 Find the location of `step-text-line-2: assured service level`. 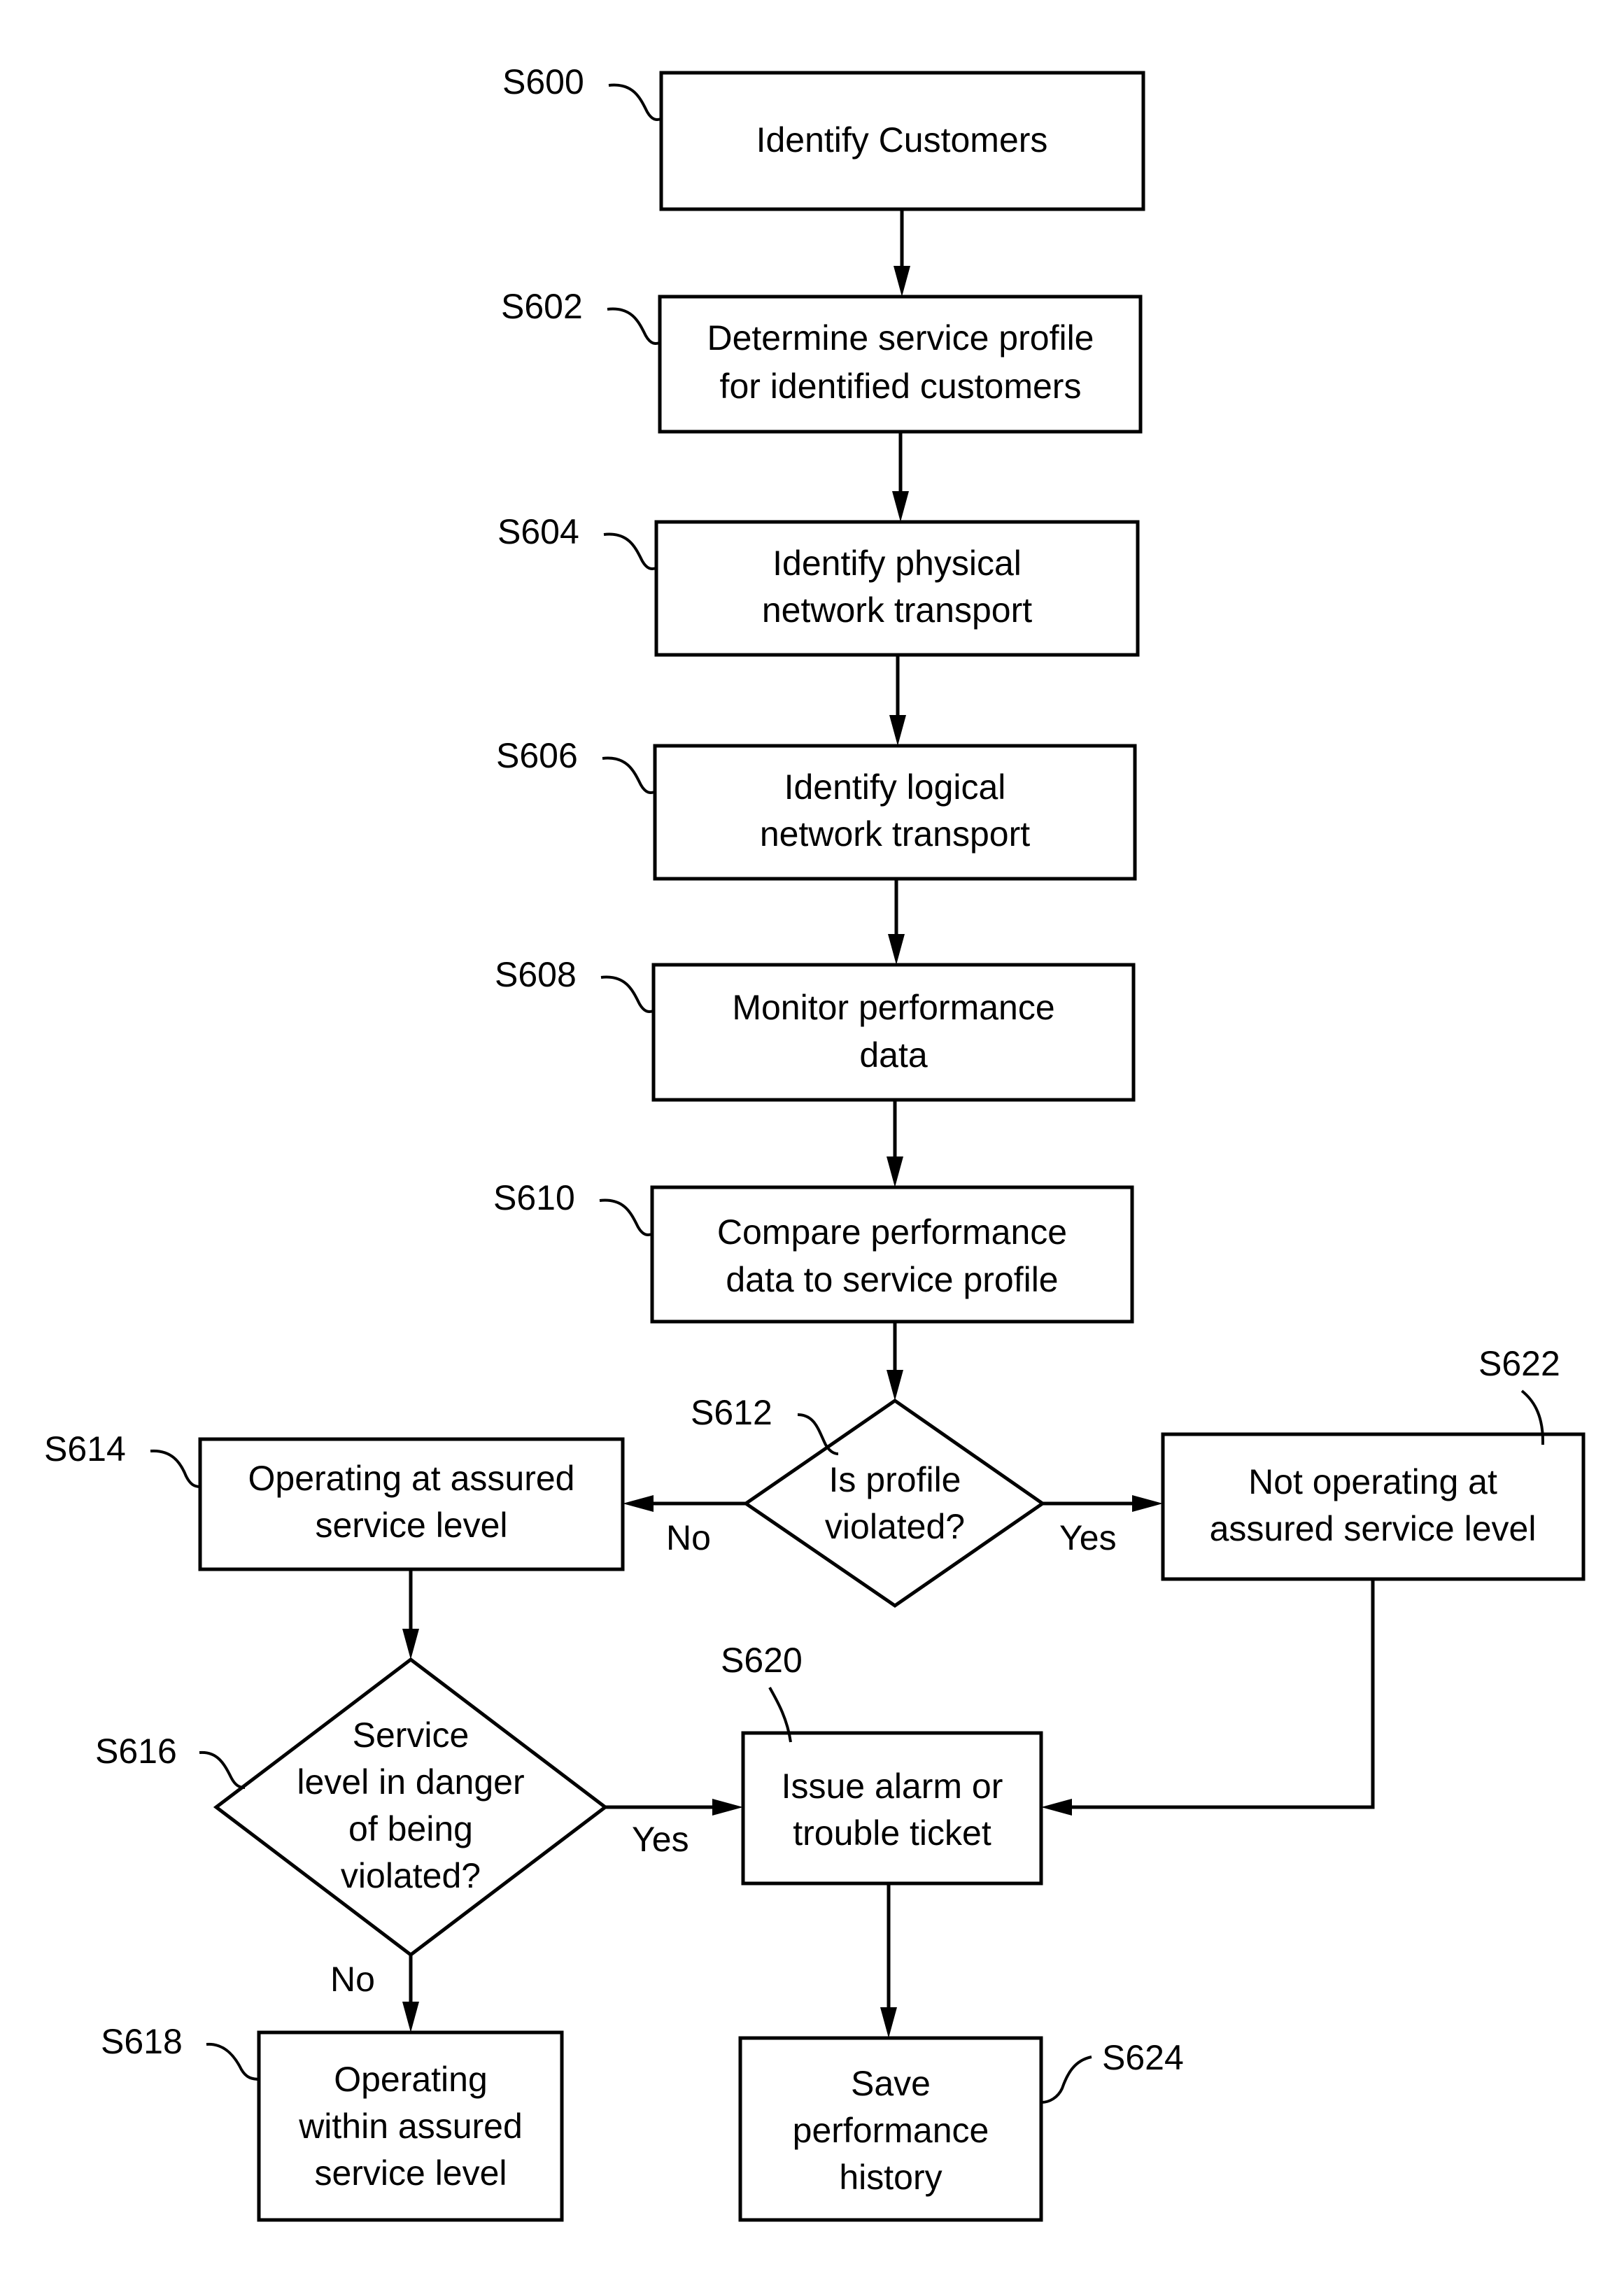

step-text-line-2: assured service level is located at coordinates (1374, 1528).